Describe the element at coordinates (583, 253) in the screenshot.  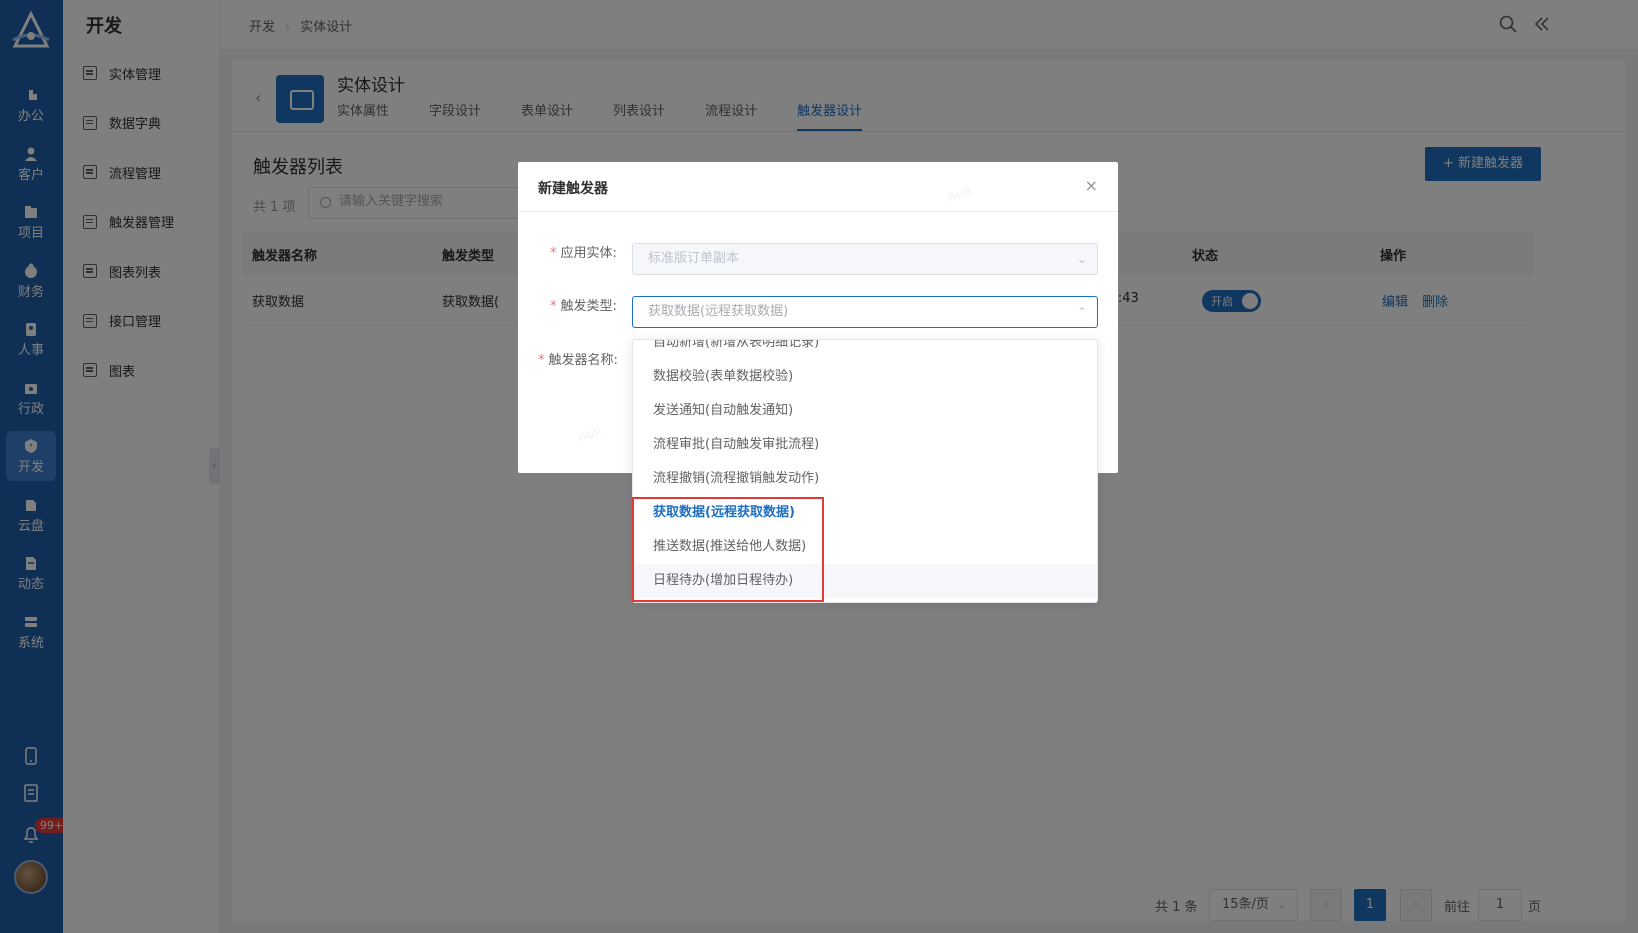
I see `entity-field-label: * 应用实体:` at that location.